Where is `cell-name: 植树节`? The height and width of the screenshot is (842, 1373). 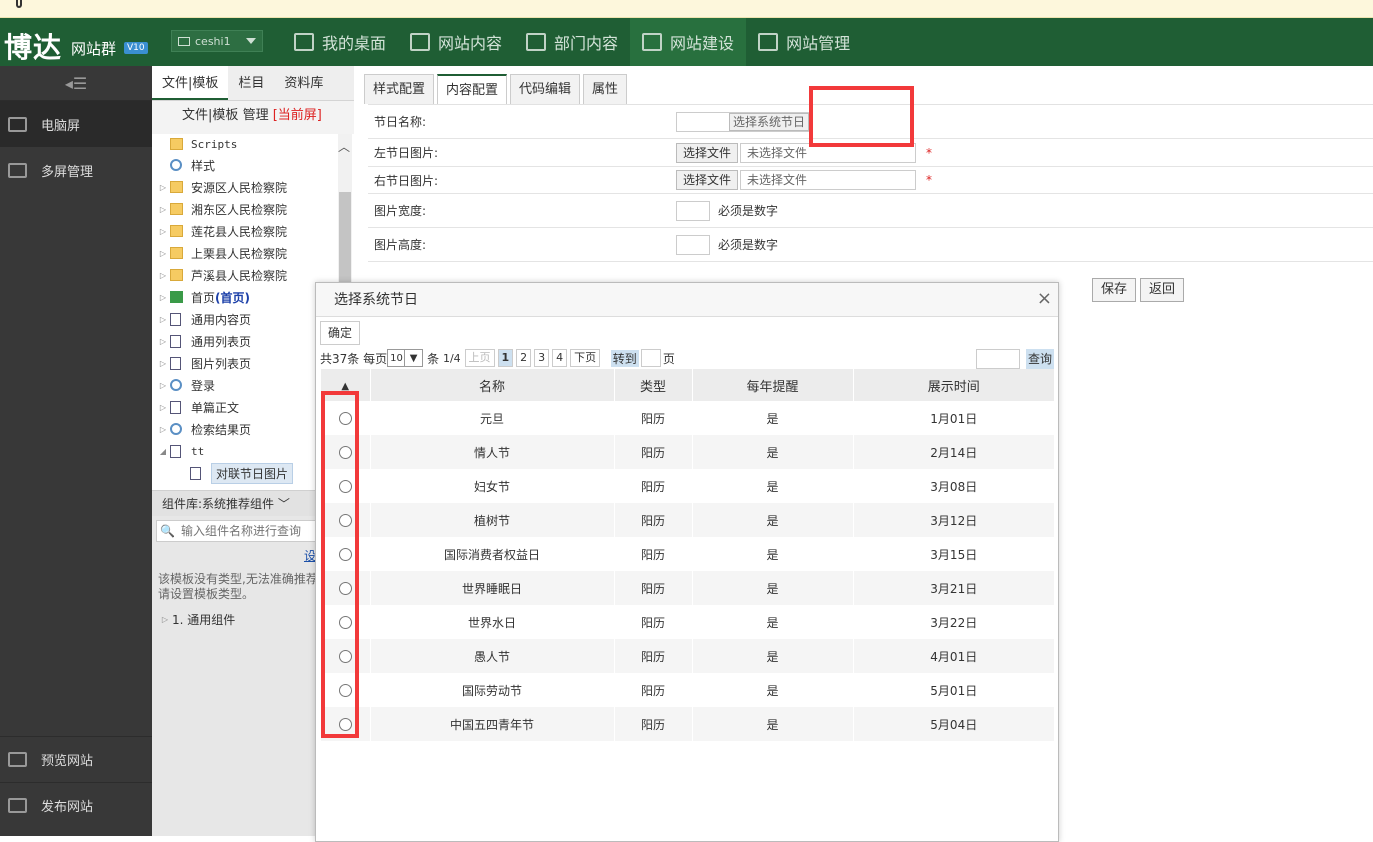
cell-name: 植树节 is located at coordinates (492, 520).